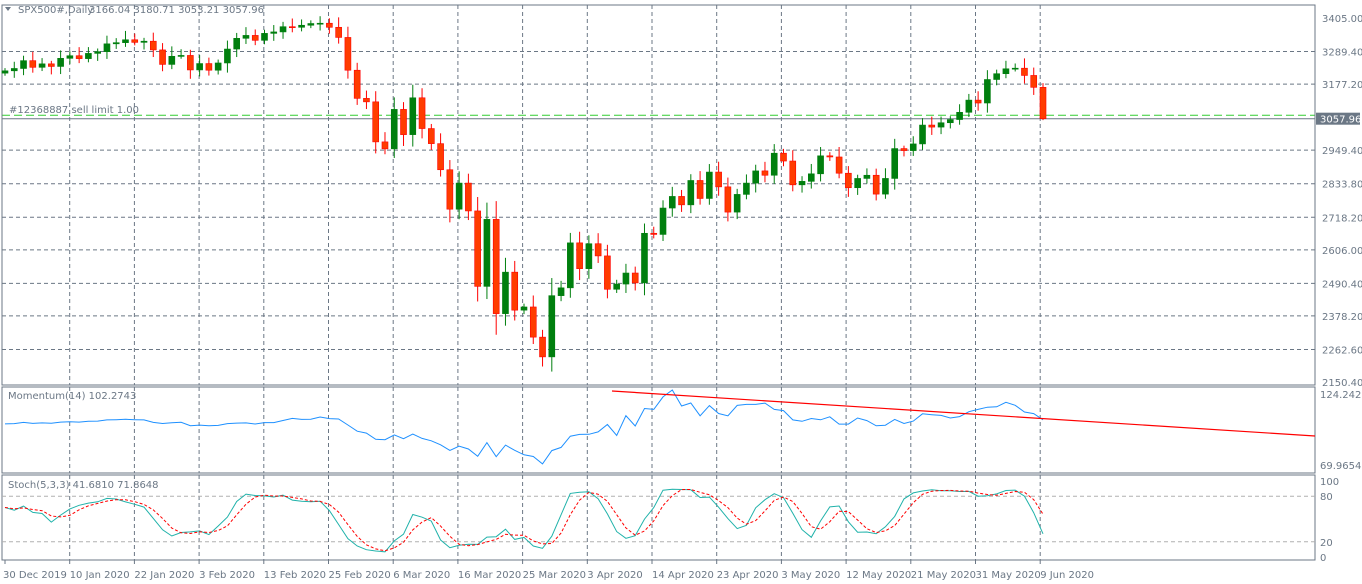  Describe the element at coordinates (8, 9) in the screenshot. I see `dropdown-triangle-icon` at that location.